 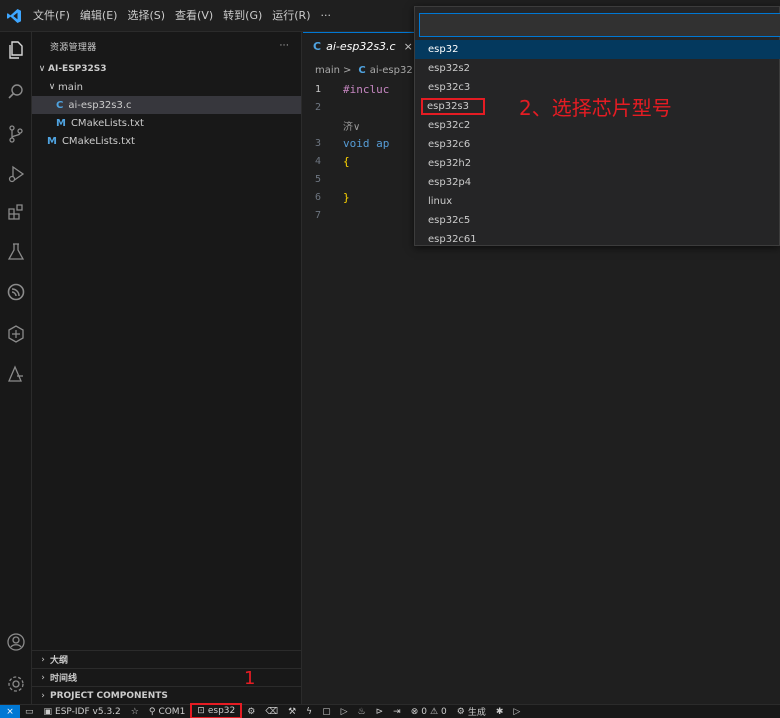 What do you see at coordinates (250, 678) in the screenshot?
I see `annotation-step-1: 1` at bounding box center [250, 678].